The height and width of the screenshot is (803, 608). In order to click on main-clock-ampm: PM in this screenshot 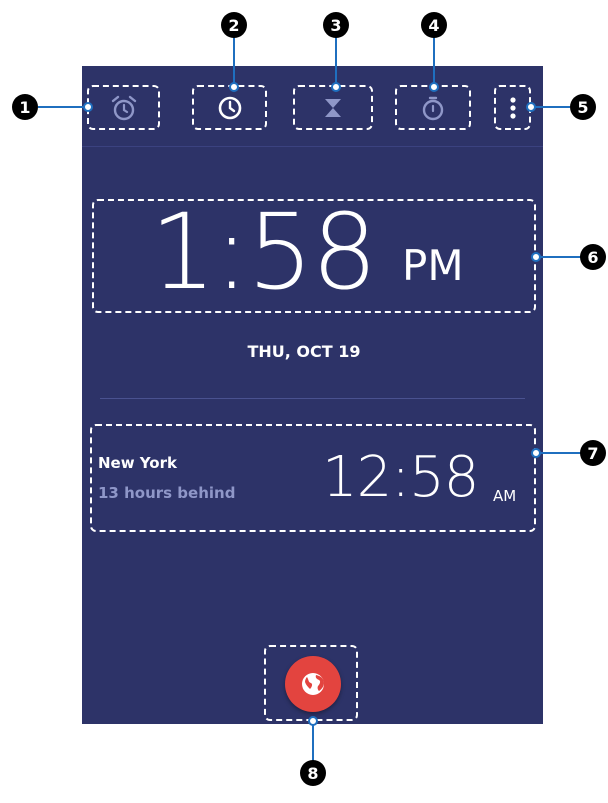, I will do `click(433, 265)`.